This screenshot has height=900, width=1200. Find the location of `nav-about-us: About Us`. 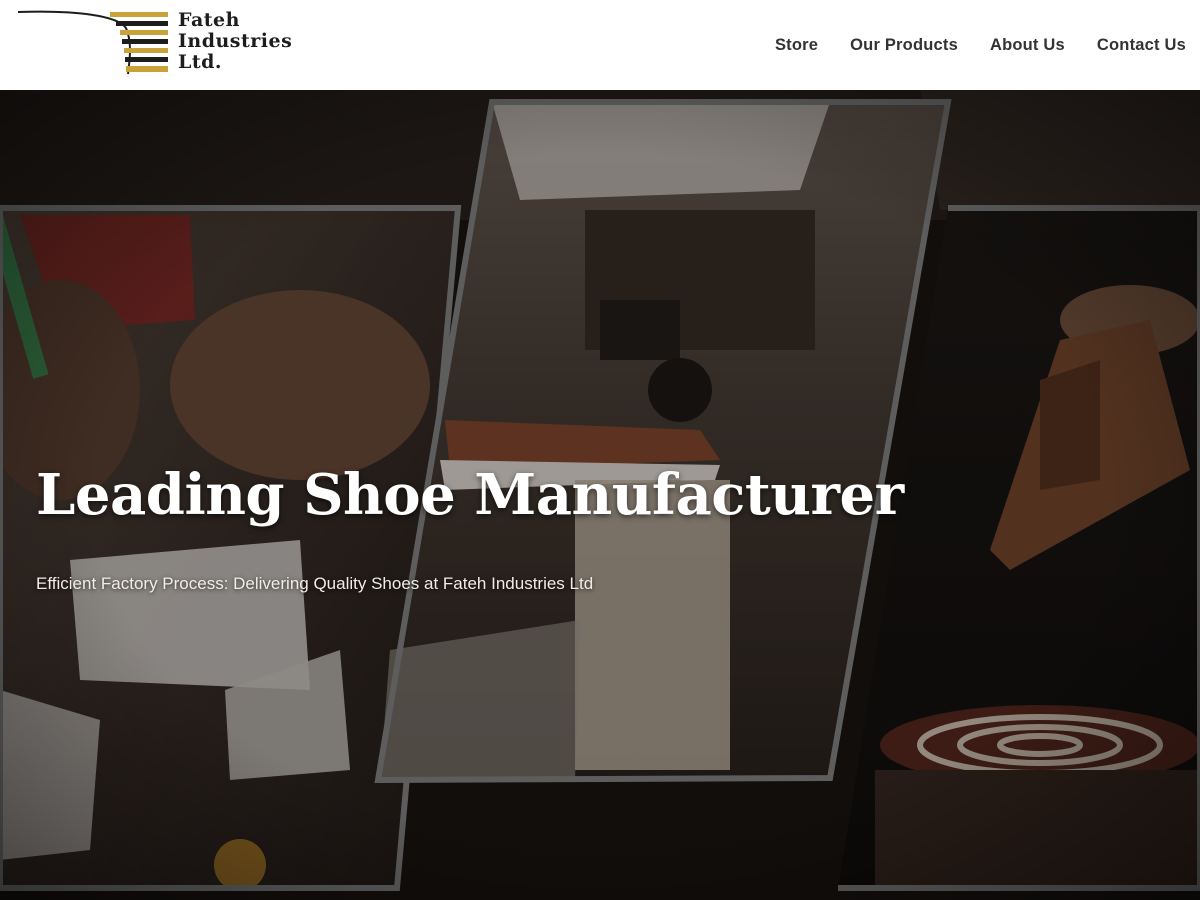

nav-about-us: About Us is located at coordinates (1027, 45).